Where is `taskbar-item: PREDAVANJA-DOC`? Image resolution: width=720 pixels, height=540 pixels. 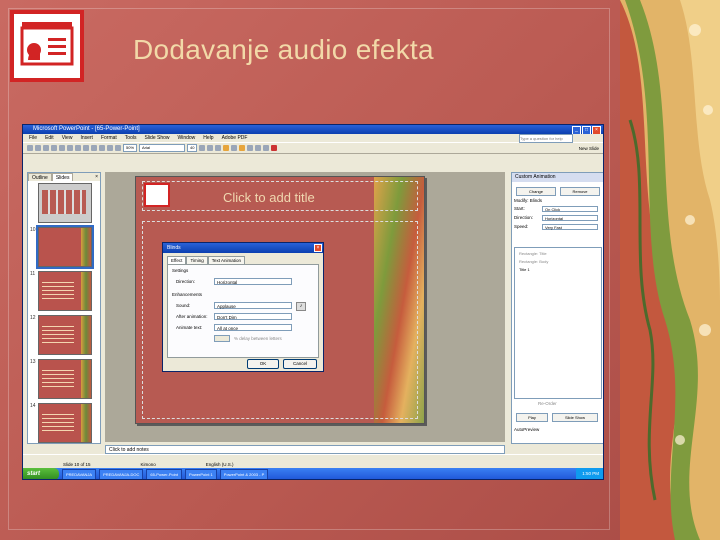
taskbar-item: PREDAVANJA-DOC is located at coordinates (121, 473).